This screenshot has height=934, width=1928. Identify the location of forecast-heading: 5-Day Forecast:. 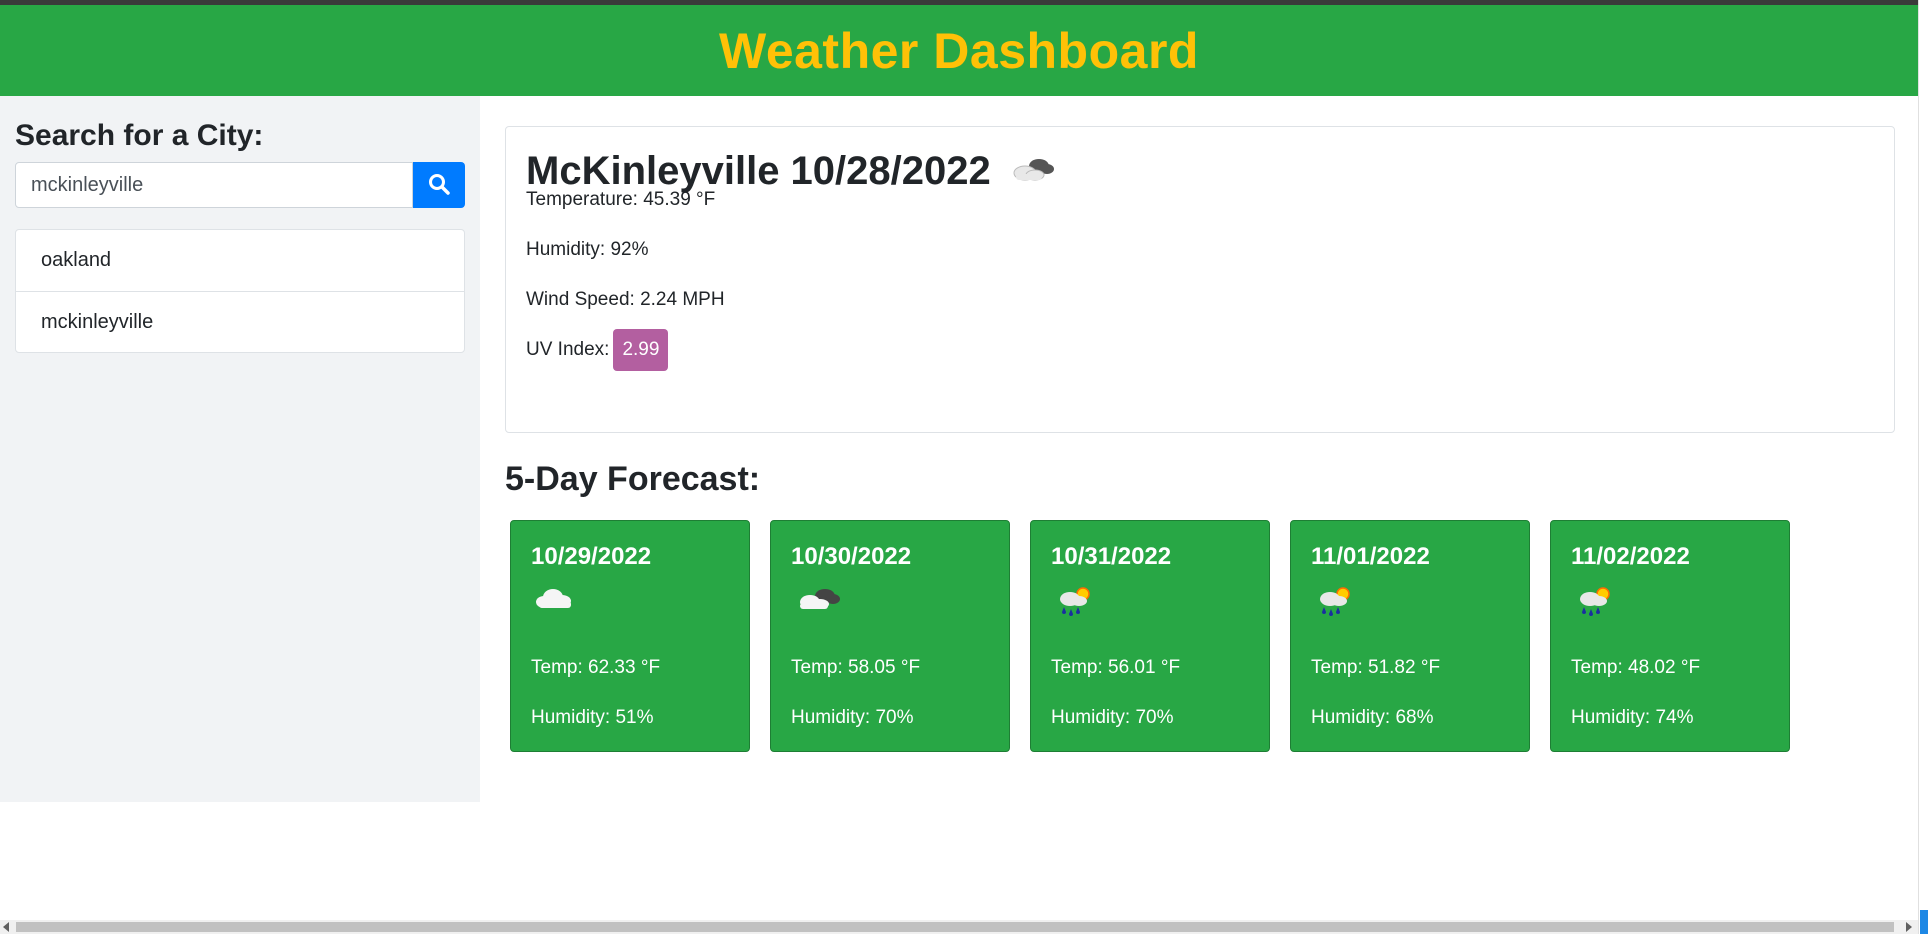
(633, 479).